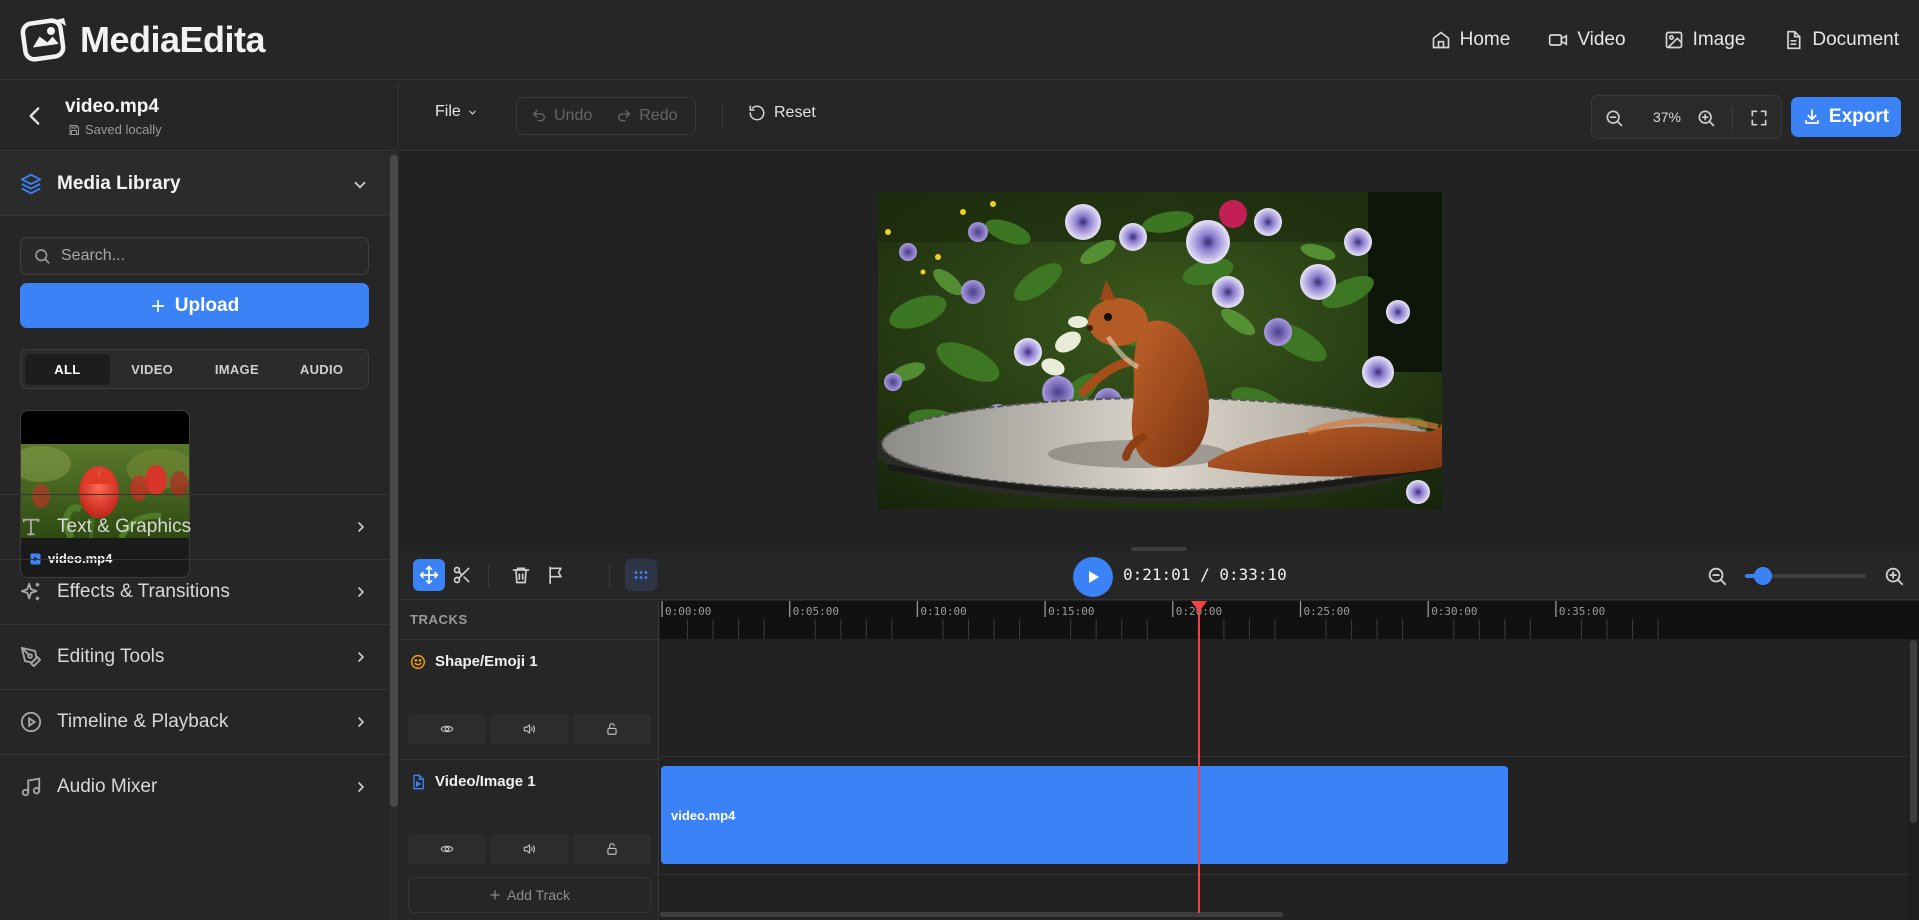 This screenshot has height=920, width=1919. Describe the element at coordinates (795, 112) in the screenshot. I see `reset-label: Reset` at that location.